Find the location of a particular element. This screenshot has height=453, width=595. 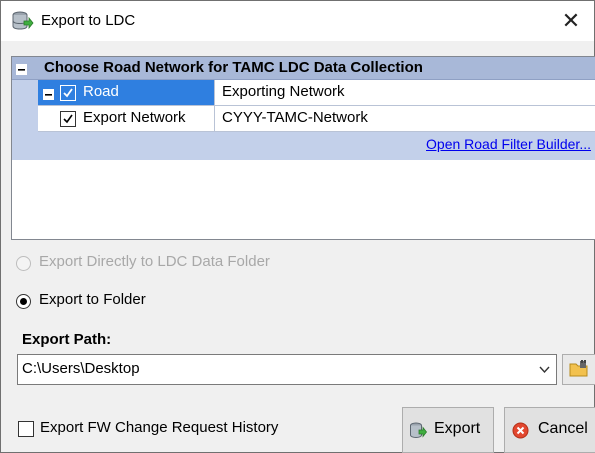

tree-row-road: Road Exporting Network is located at coordinates (316, 93).